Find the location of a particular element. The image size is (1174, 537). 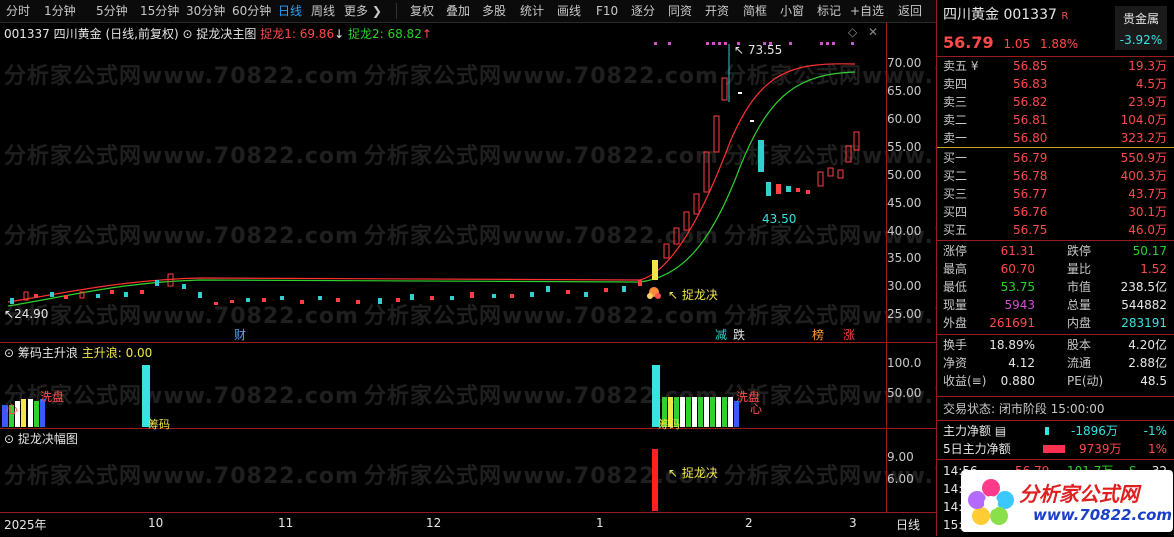

toolbar-tongji: 统计 is located at coordinates (532, 11).